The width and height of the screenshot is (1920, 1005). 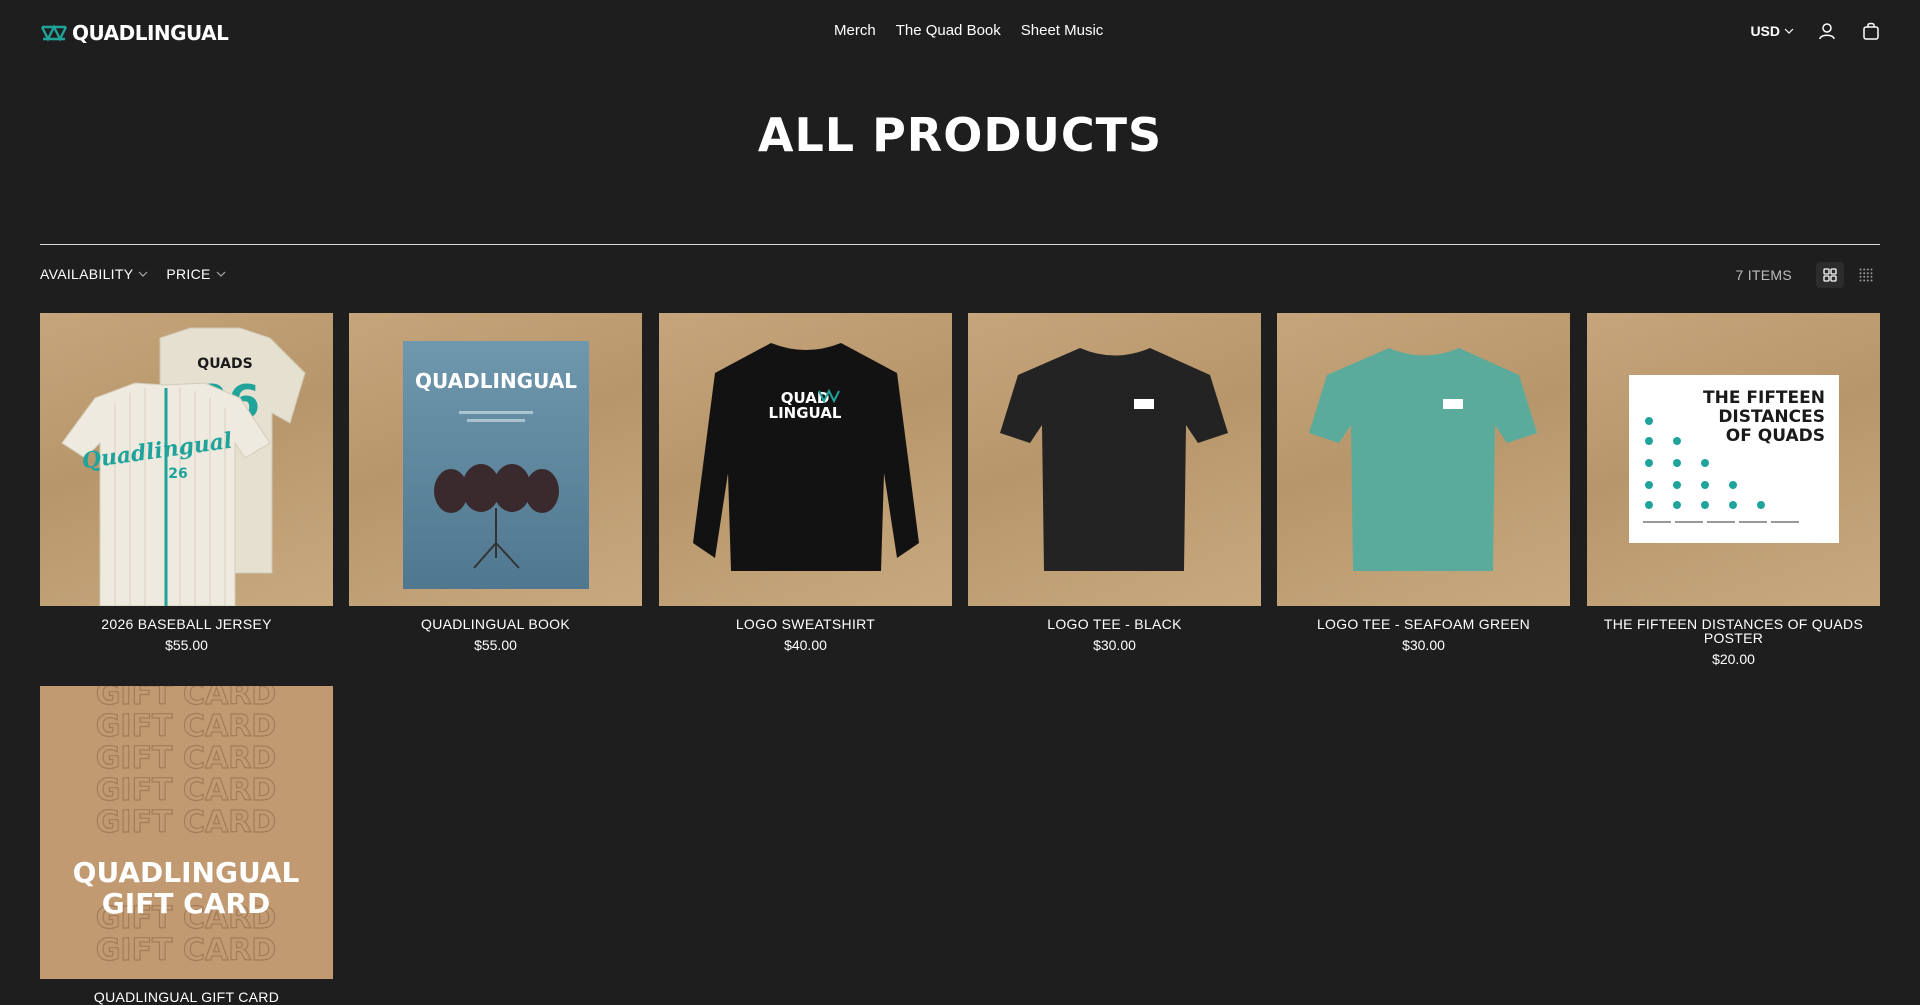 I want to click on grid-4x4-icon, so click(x=1866, y=275).